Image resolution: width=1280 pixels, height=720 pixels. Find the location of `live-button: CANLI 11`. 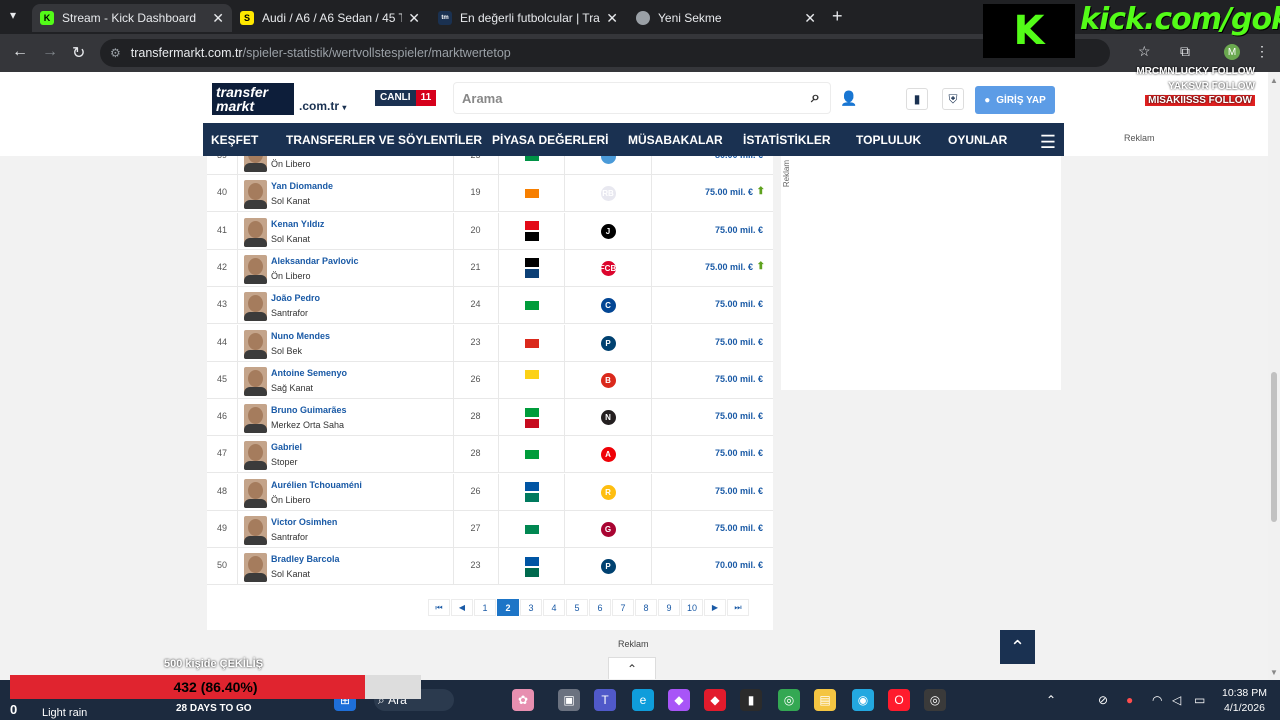

live-button: CANLI 11 is located at coordinates (406, 98).